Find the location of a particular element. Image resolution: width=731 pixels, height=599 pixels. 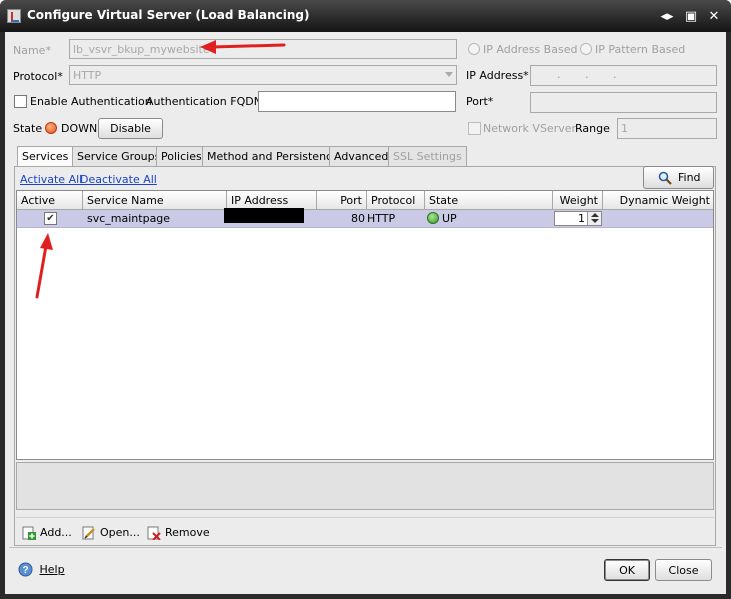

find-button: Find is located at coordinates (678, 177).